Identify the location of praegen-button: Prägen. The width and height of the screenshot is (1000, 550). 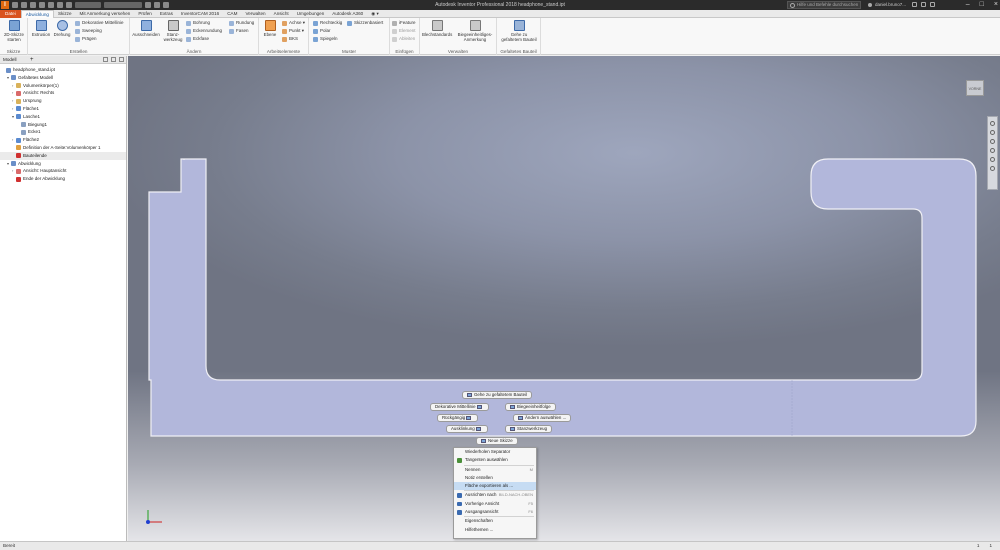
(86, 39).